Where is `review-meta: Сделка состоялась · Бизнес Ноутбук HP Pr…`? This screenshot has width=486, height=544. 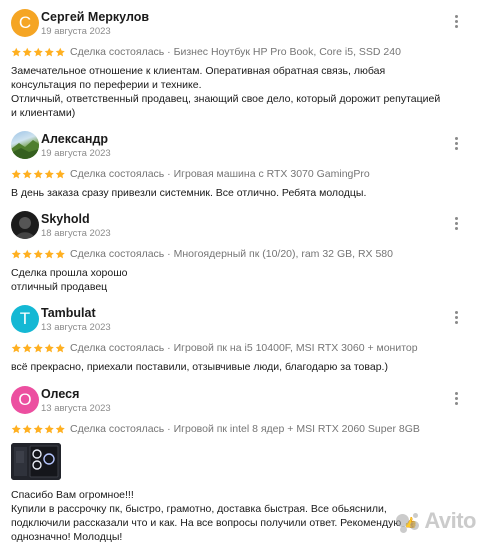 review-meta: Сделка состоялась · Бизнес Ноутбук HP Pr… is located at coordinates (248, 53).